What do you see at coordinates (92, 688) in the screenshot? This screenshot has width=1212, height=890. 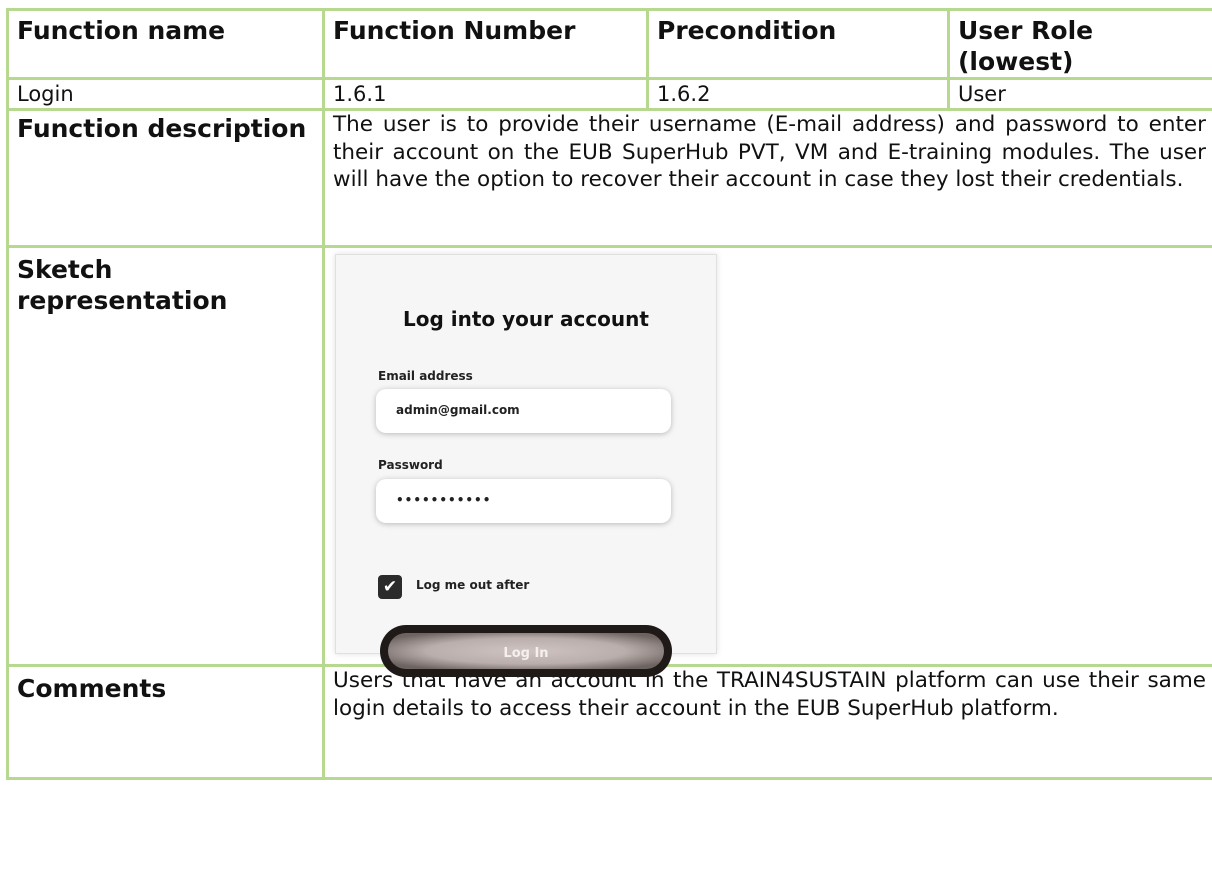 I see `comments-label: Comments` at bounding box center [92, 688].